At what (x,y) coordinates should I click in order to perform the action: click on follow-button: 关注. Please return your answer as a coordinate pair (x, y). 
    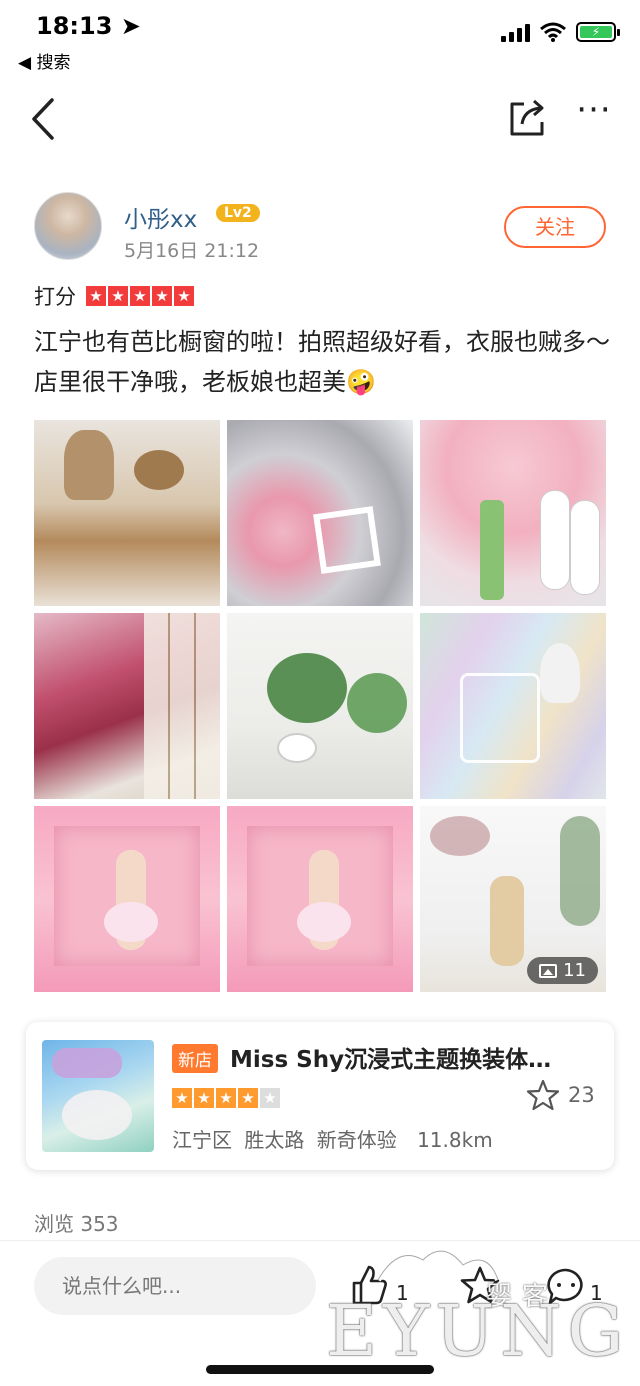
    Looking at the image, I should click on (555, 227).